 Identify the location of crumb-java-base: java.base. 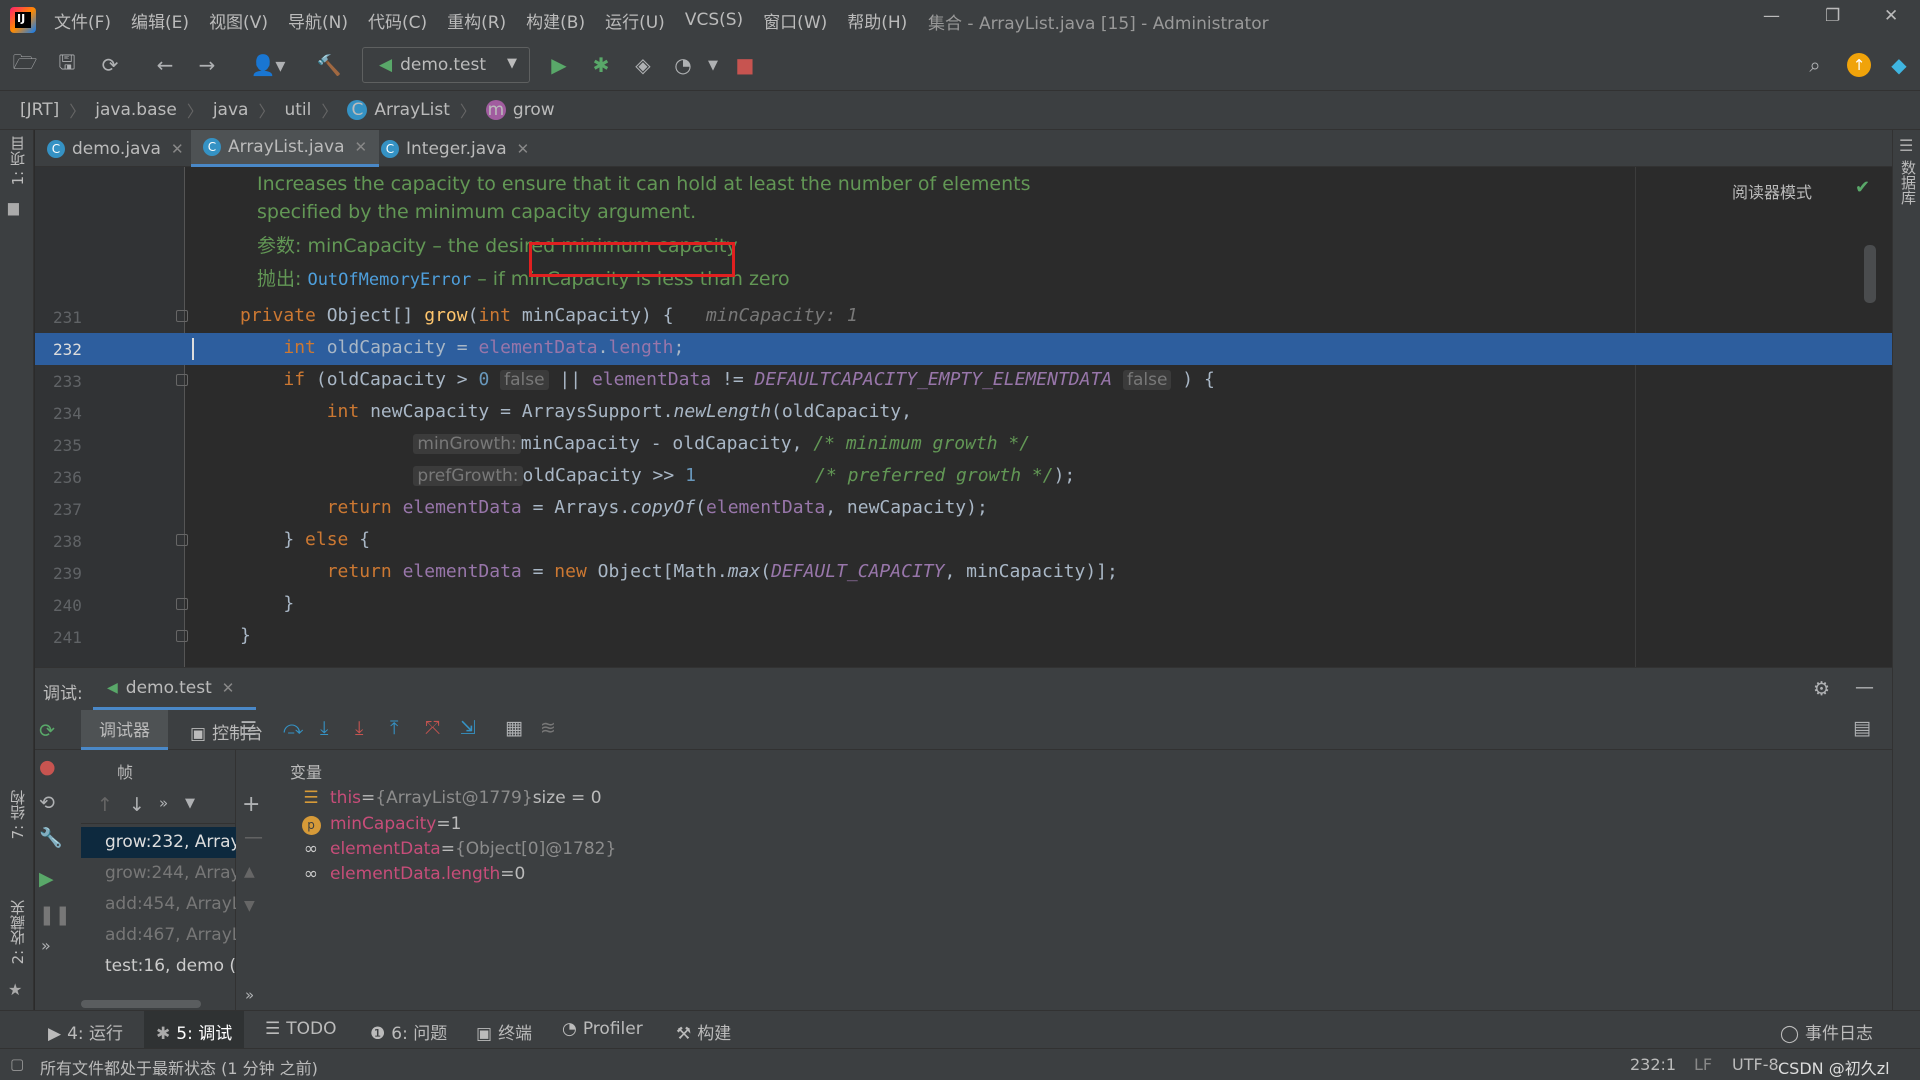
(136, 110).